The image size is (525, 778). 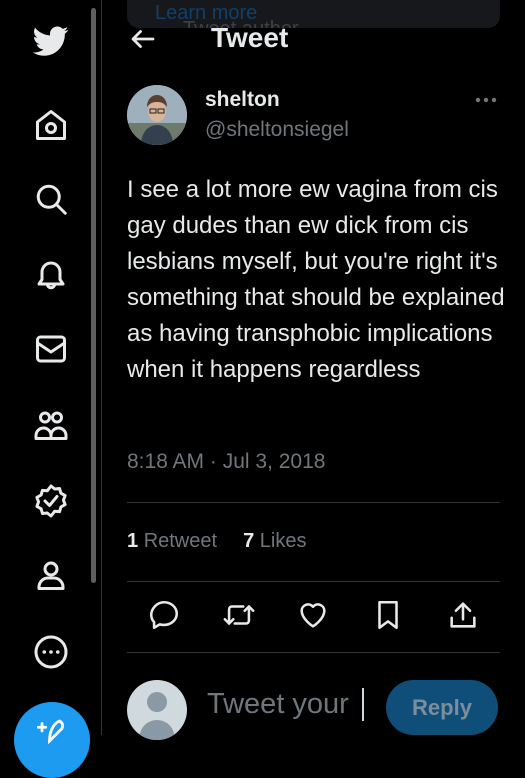 I want to click on share-action-button, so click(x=463, y=615).